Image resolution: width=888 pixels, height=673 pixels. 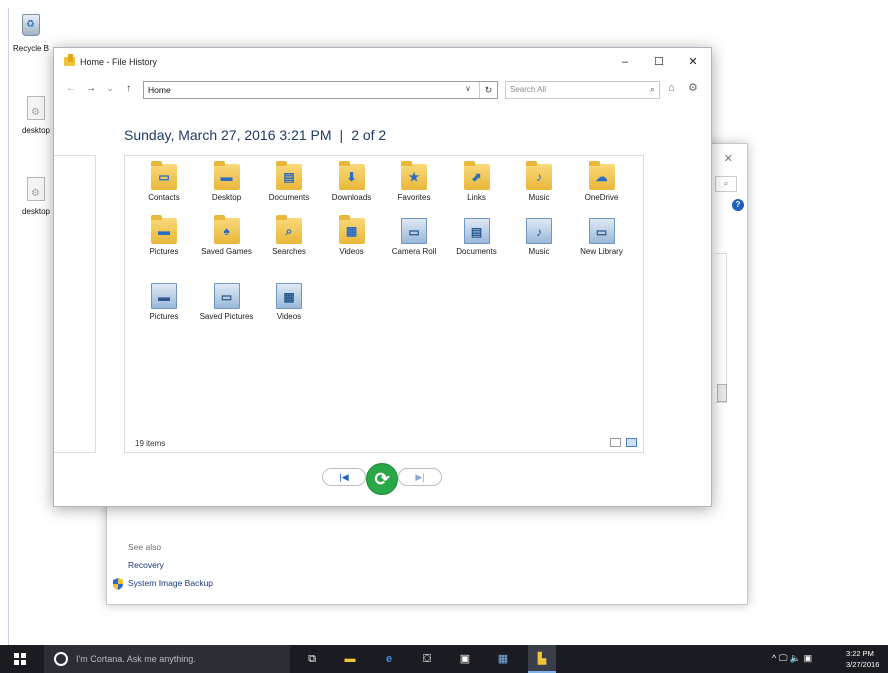 I want to click on file-history-taskbar-icon: ▙, so click(x=542, y=659).